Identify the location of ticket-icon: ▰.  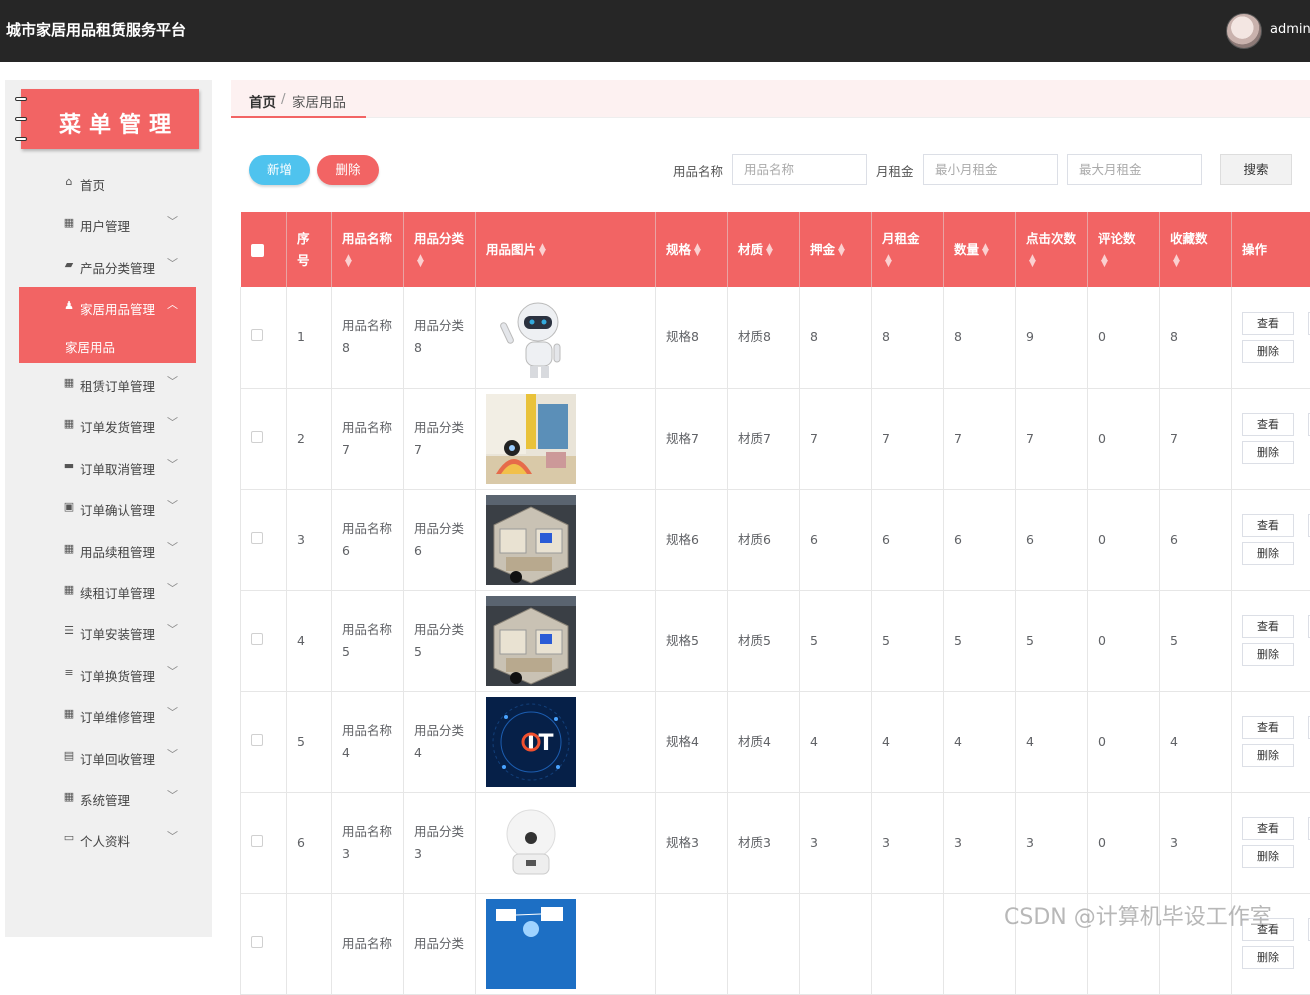
(69, 265).